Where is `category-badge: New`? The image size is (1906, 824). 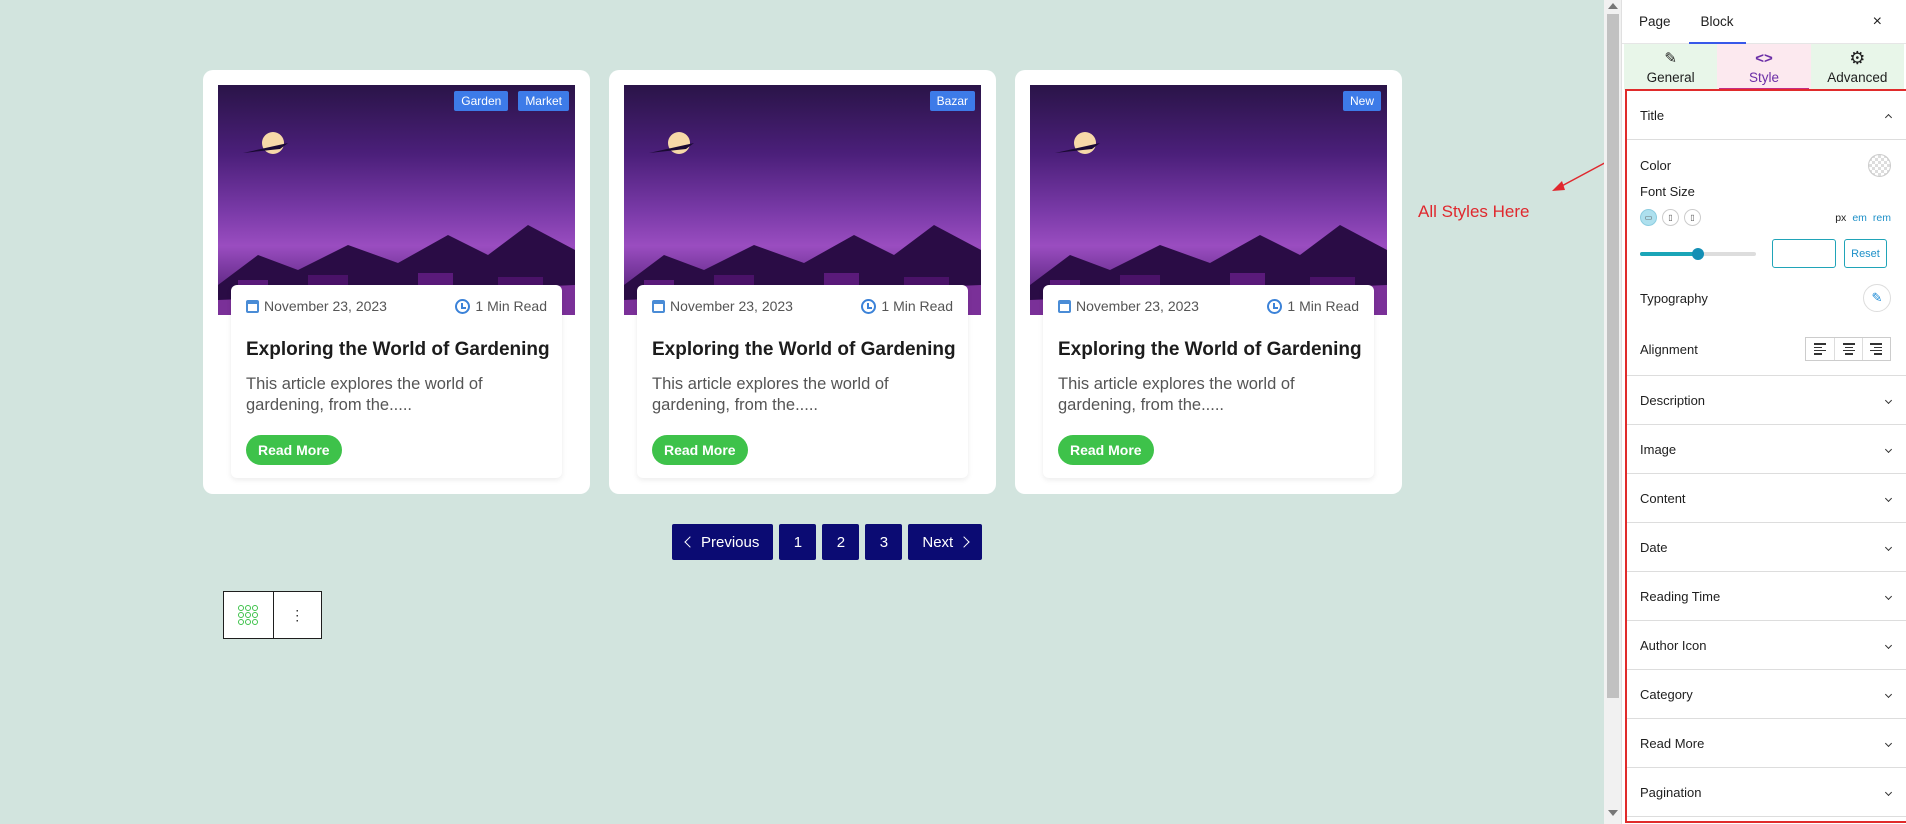 category-badge: New is located at coordinates (1361, 101).